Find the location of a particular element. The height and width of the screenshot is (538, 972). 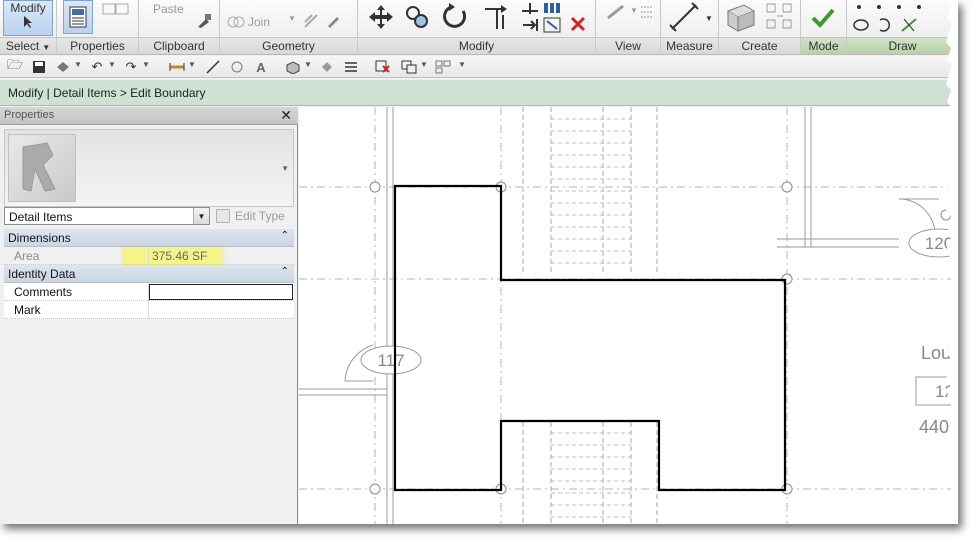

copy-icon is located at coordinates (417, 17).